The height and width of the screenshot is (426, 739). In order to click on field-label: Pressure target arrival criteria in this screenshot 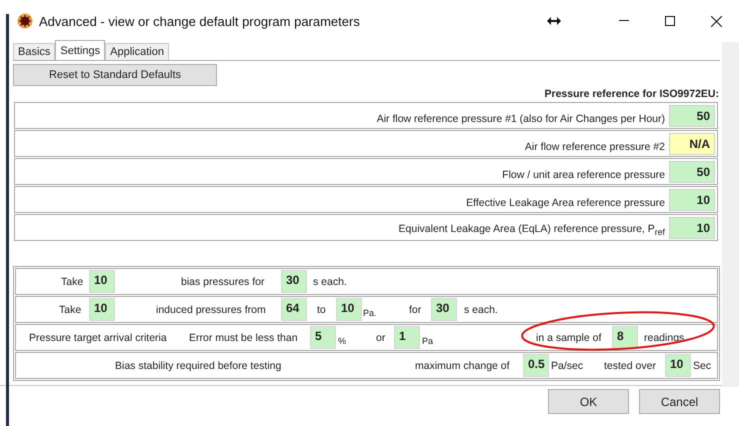, I will do `click(98, 338)`.